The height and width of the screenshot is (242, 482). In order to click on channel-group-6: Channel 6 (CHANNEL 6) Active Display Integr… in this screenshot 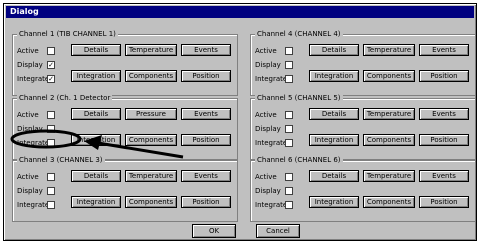, I will do `click(363, 189)`.